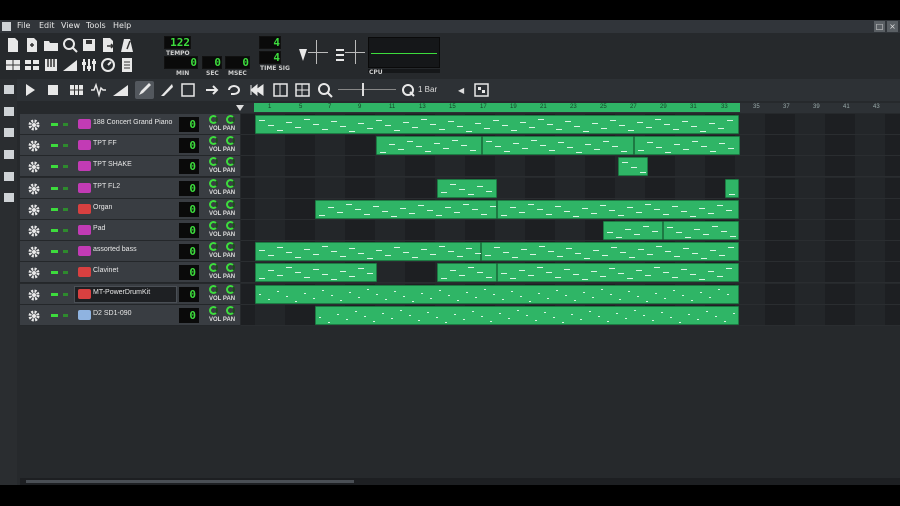  I want to click on metronome-icon, so click(127, 45).